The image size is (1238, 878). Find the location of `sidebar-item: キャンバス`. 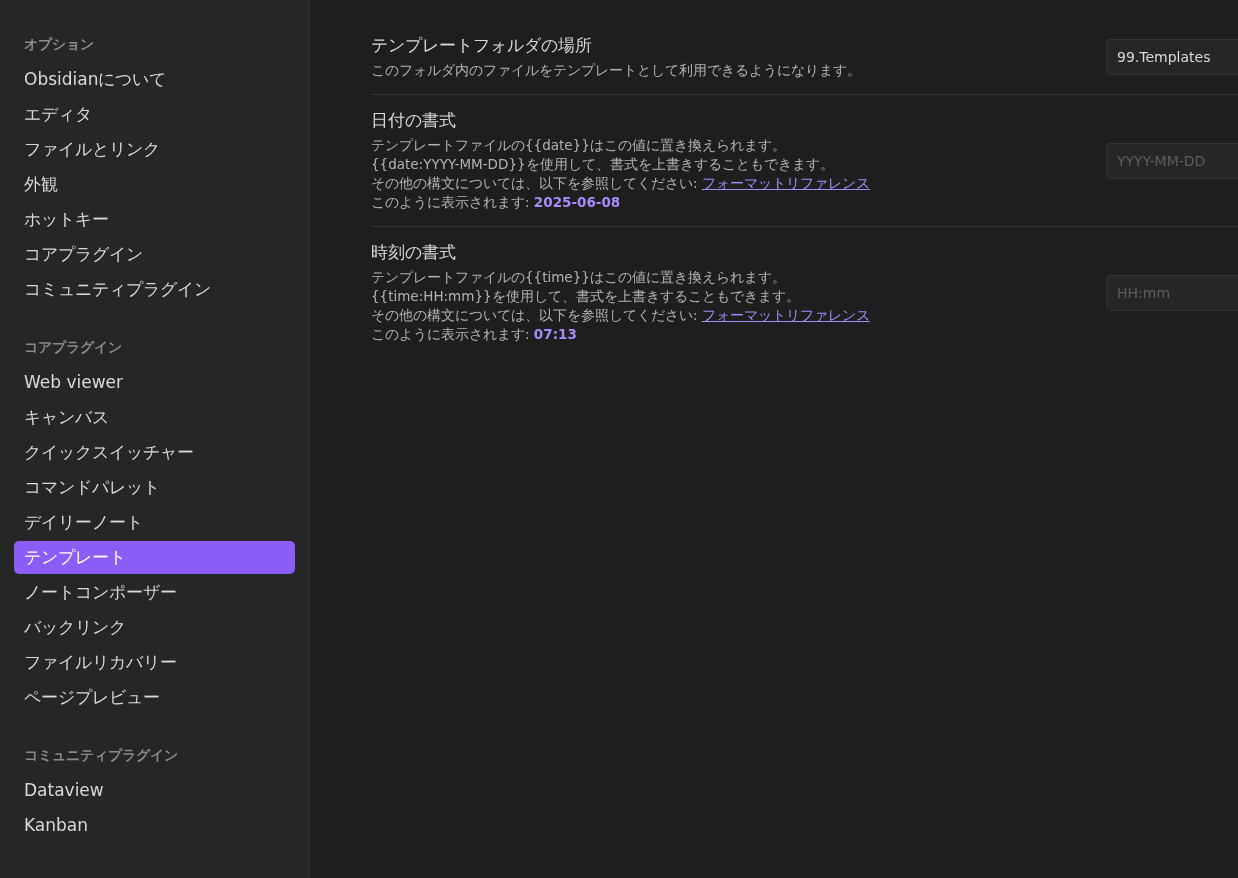

sidebar-item: キャンバス is located at coordinates (154, 417).